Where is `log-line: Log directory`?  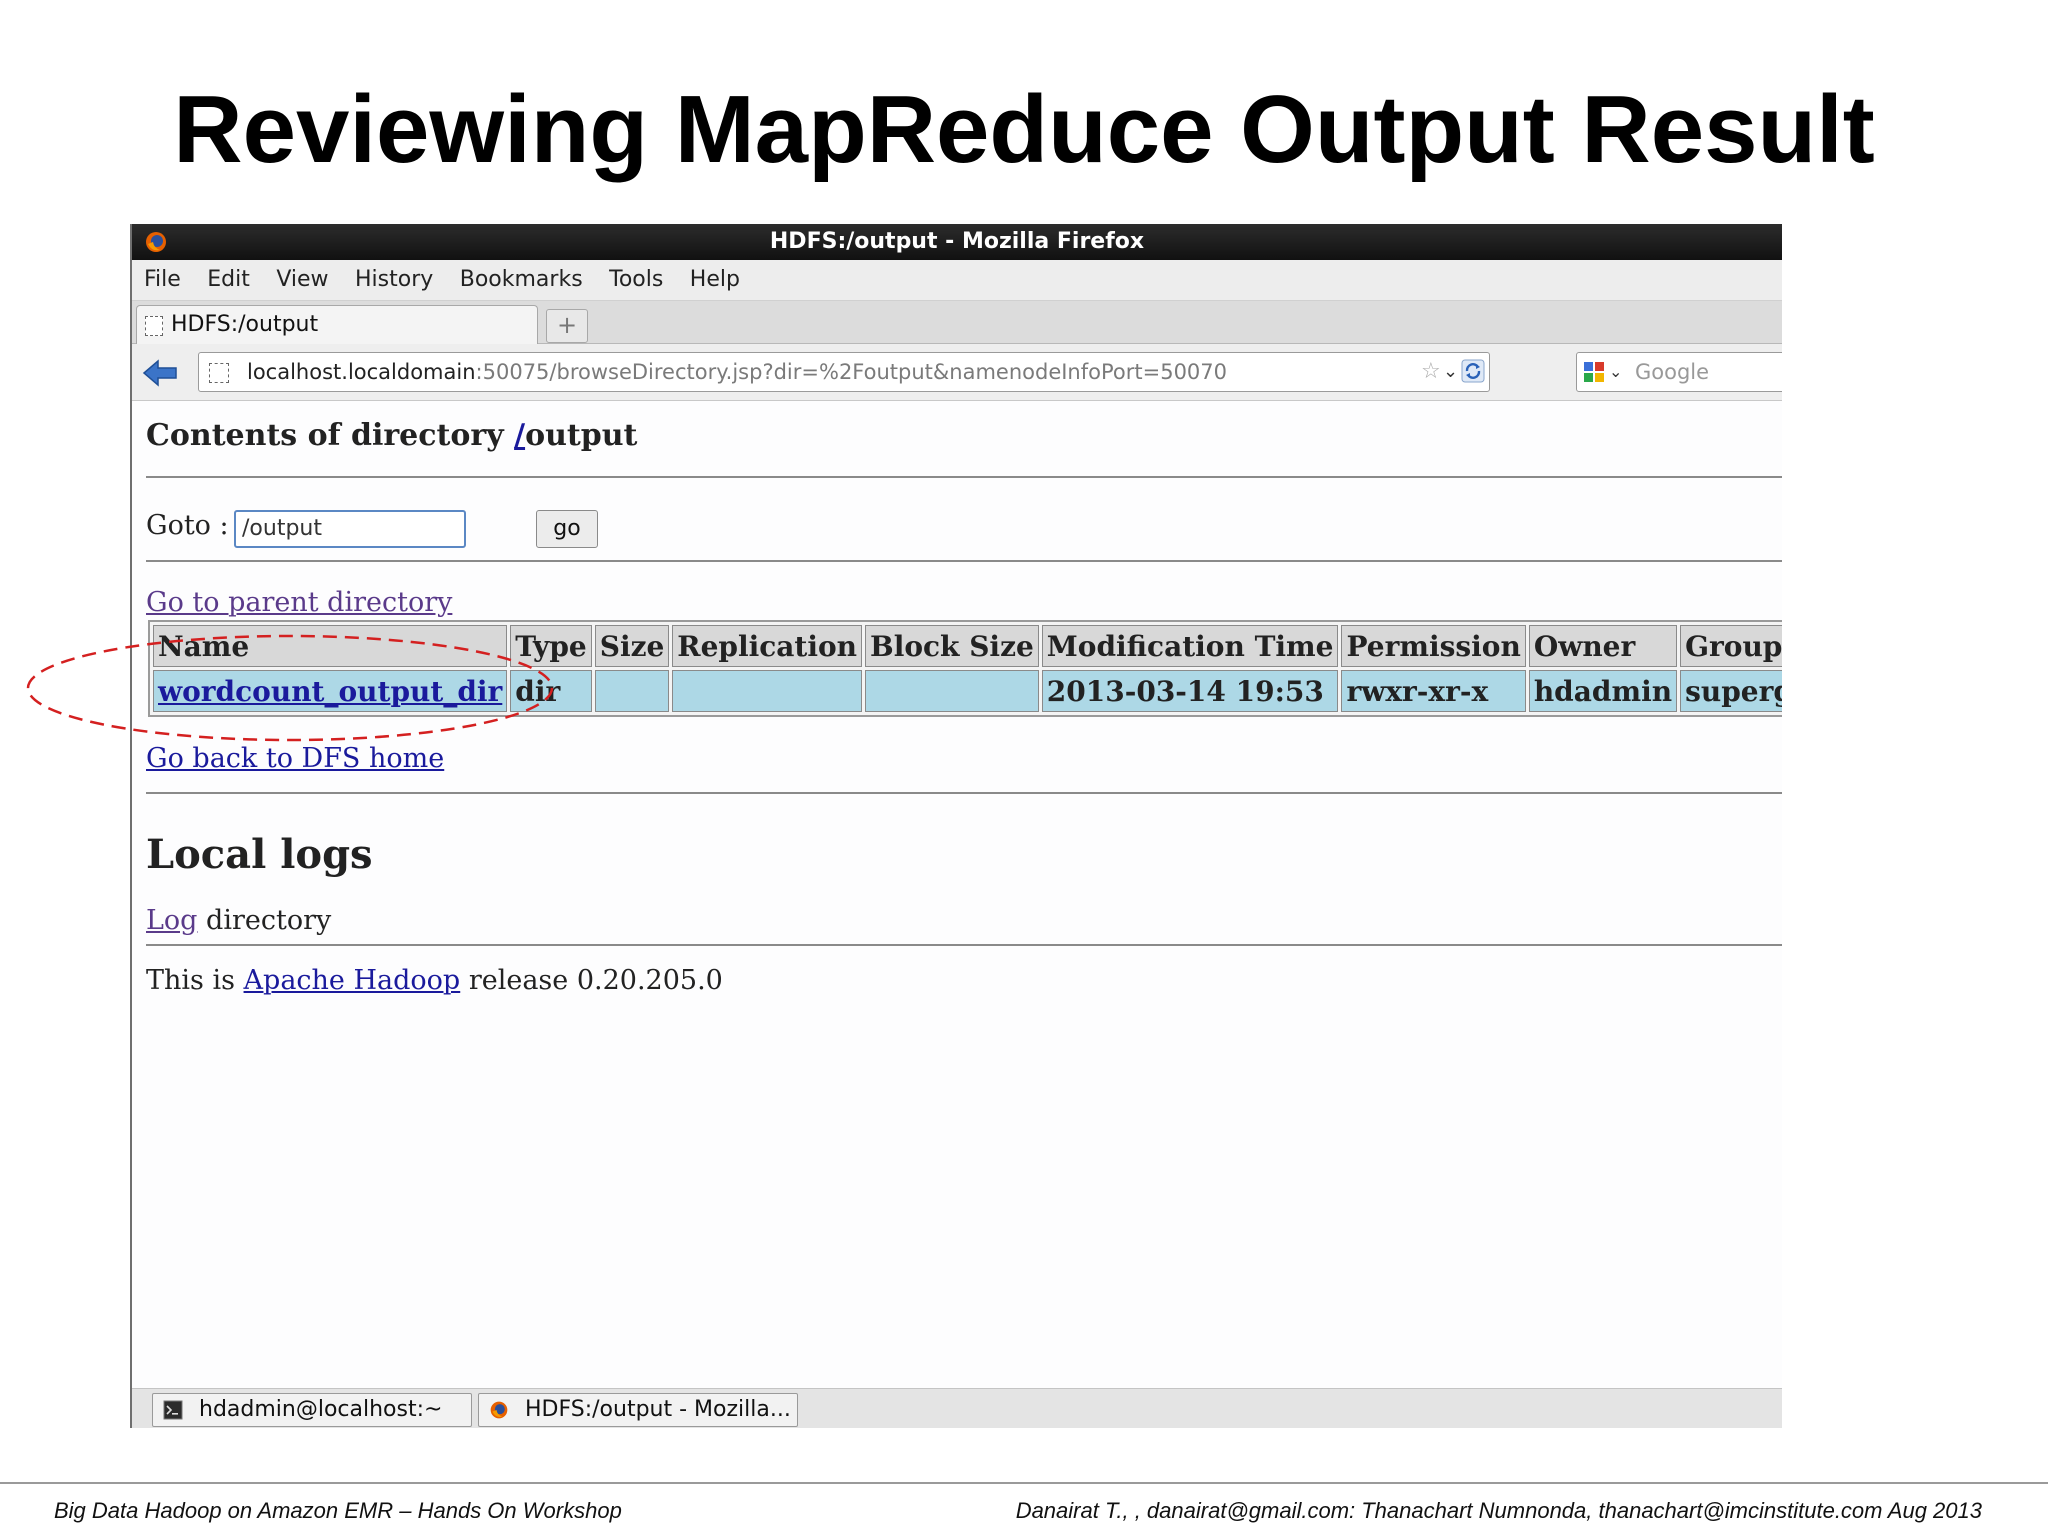
log-line: Log directory is located at coordinates (238, 921).